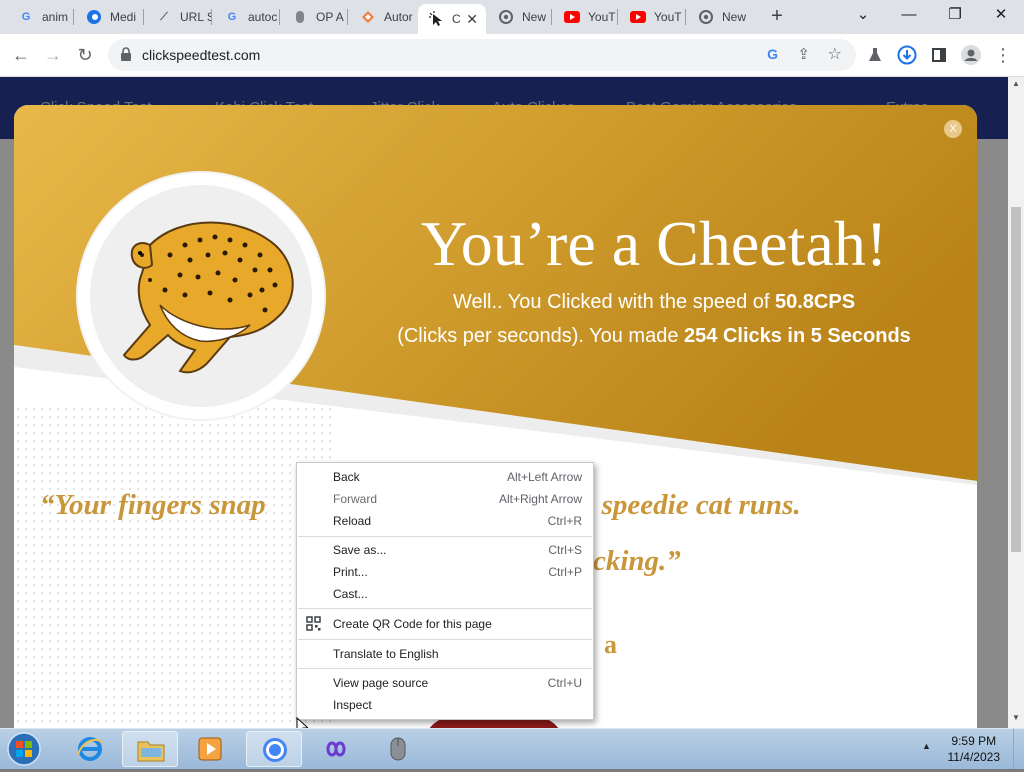 The width and height of the screenshot is (1024, 772). What do you see at coordinates (368, 17) in the screenshot?
I see `diamond-icon` at bounding box center [368, 17].